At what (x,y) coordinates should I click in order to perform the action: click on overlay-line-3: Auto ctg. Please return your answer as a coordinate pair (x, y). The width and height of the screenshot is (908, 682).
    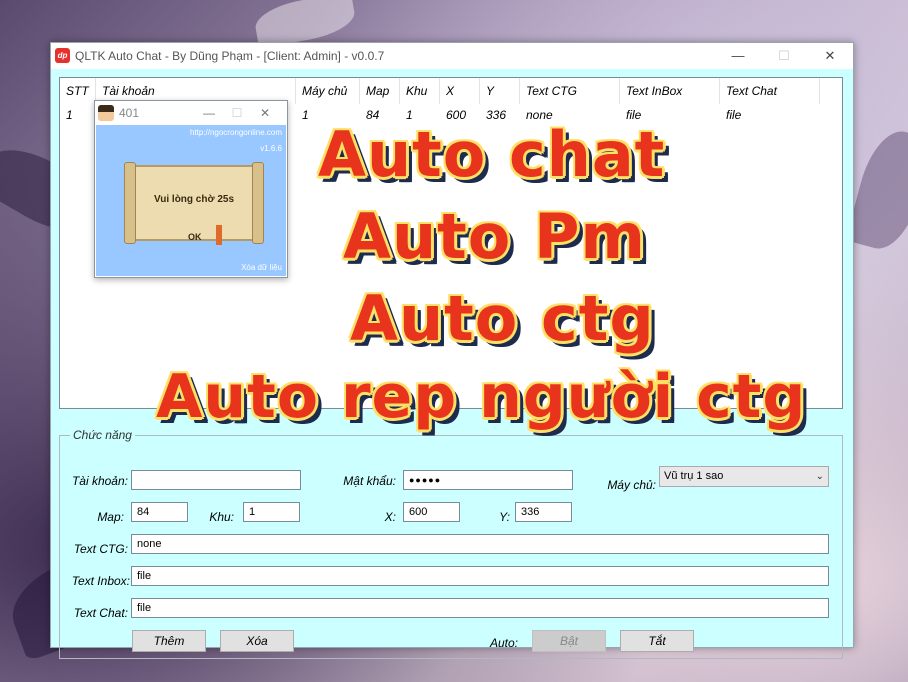
    Looking at the image, I should click on (502, 318).